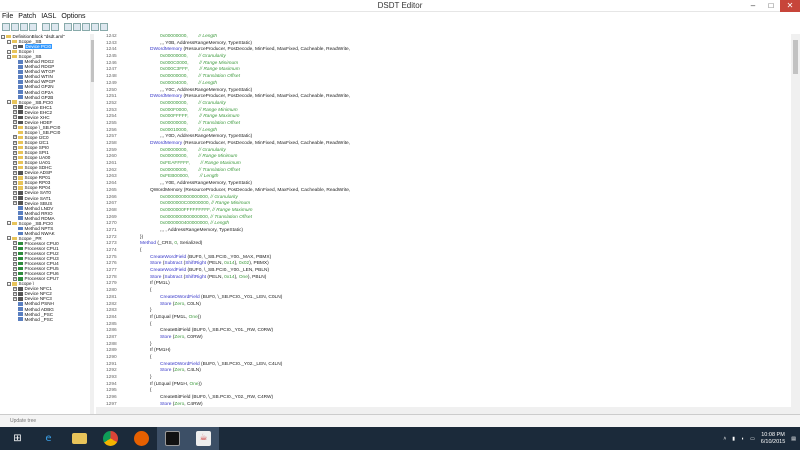  Describe the element at coordinates (443, 410) in the screenshot. I see `editor-horizontal-scrollbar` at that location.